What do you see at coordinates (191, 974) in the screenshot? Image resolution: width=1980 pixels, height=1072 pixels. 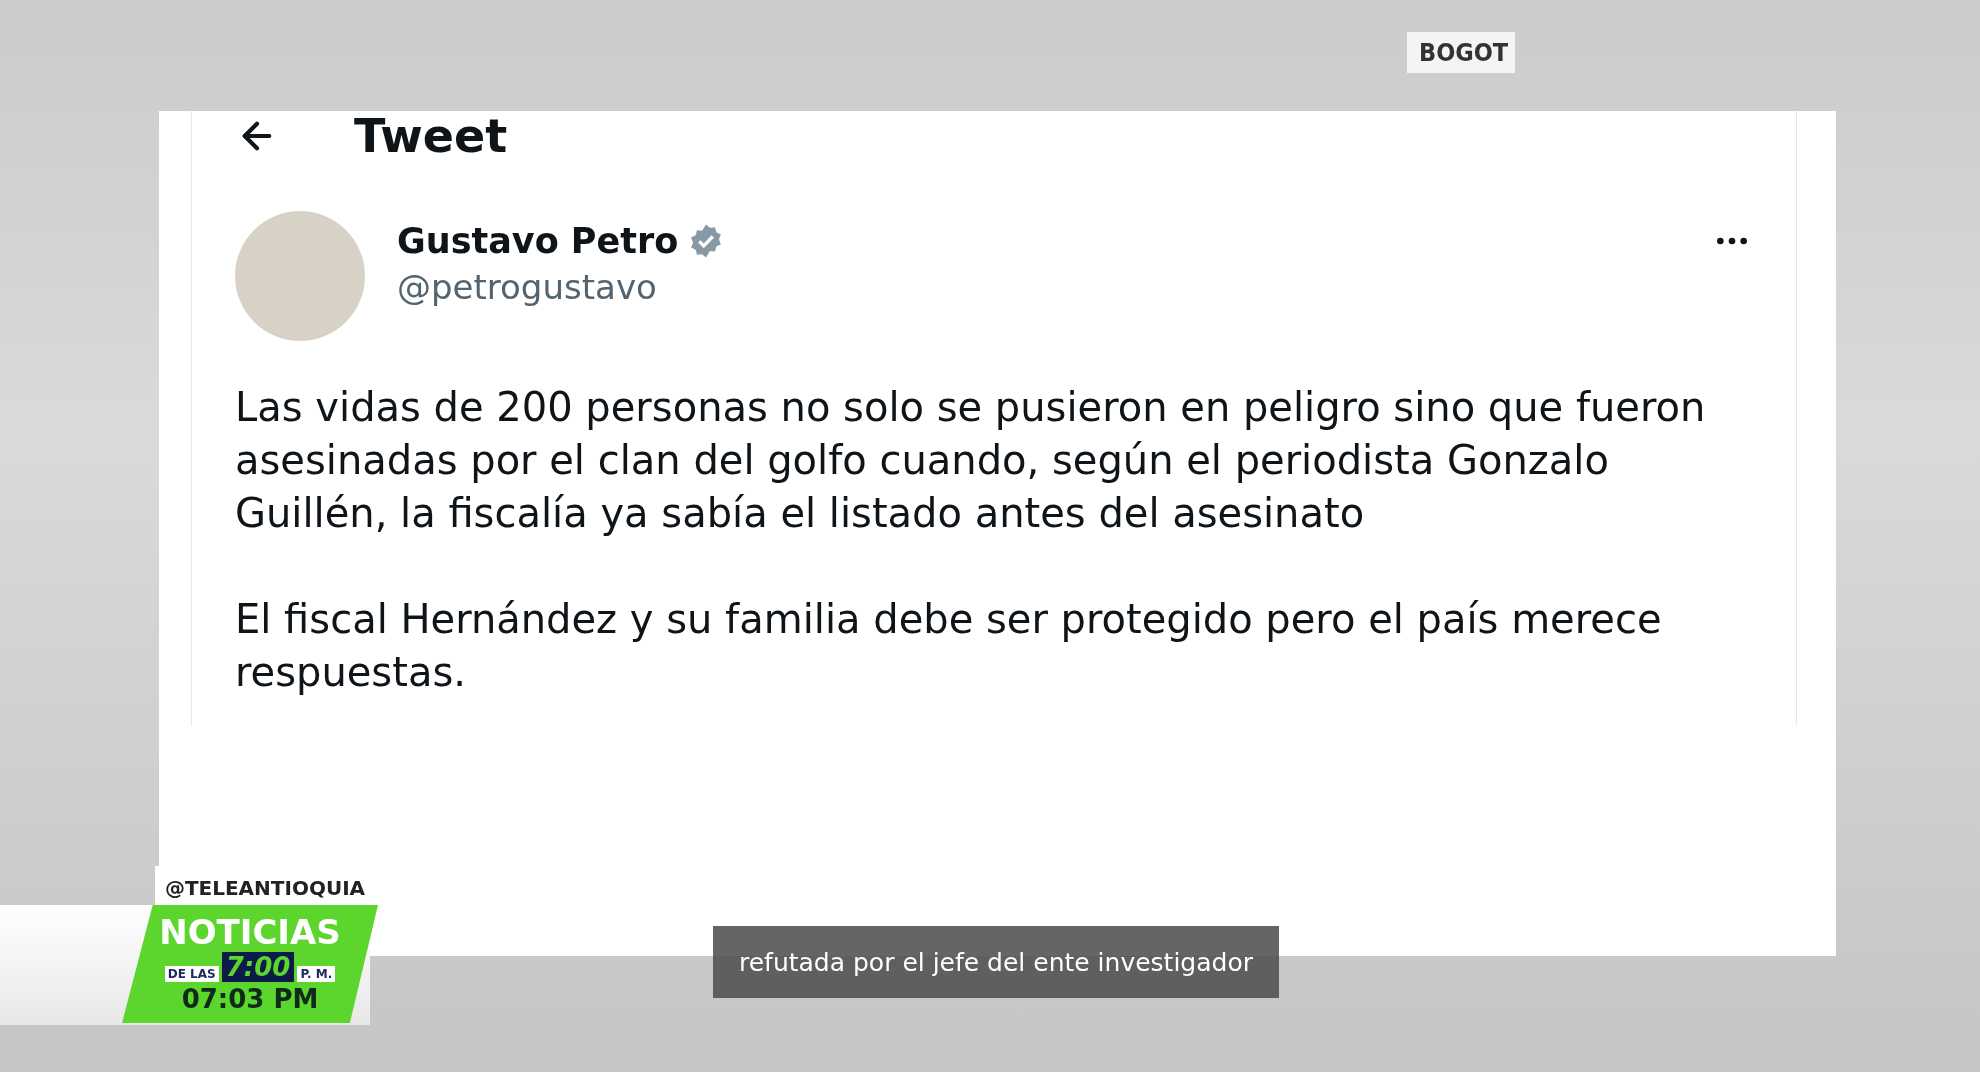 I see `show-prefix: DE LAS` at bounding box center [191, 974].